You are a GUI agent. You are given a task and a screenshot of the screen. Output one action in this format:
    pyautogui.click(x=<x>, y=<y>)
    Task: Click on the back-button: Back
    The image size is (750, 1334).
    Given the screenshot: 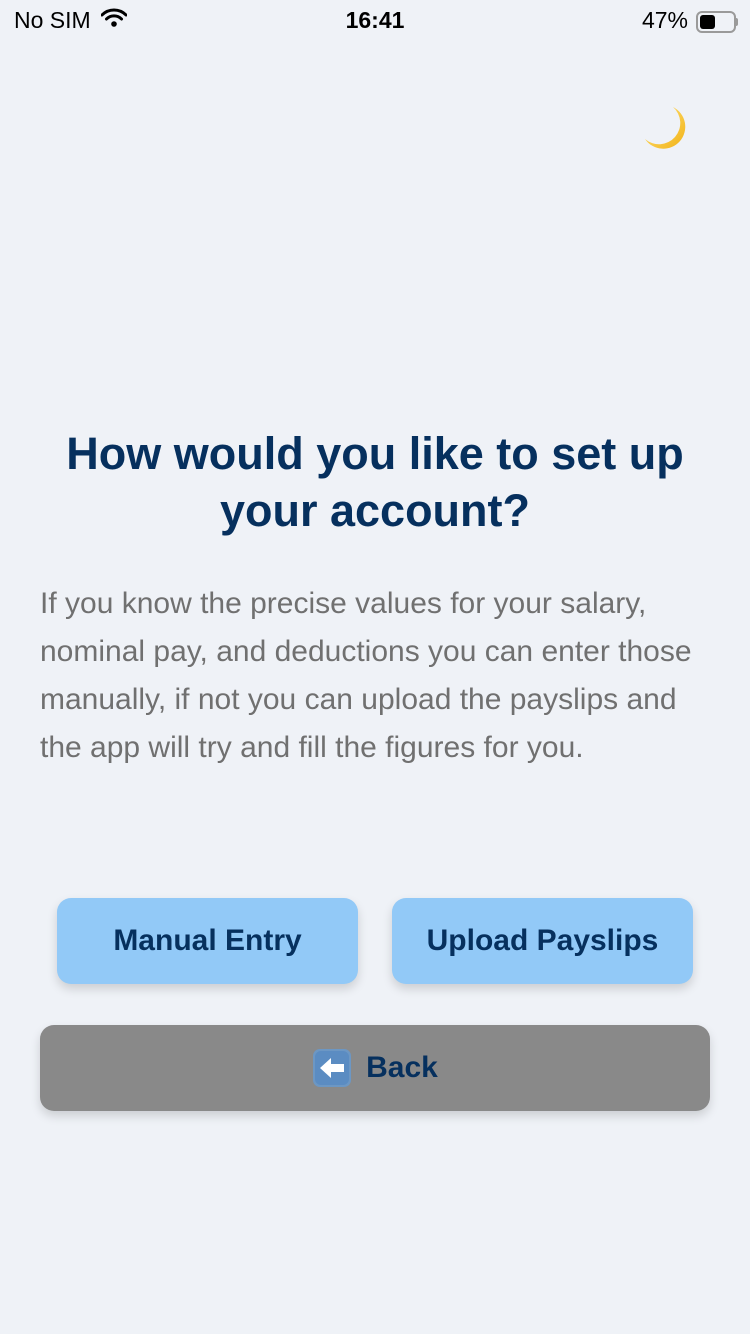 What is the action you would take?
    pyautogui.click(x=375, y=1068)
    